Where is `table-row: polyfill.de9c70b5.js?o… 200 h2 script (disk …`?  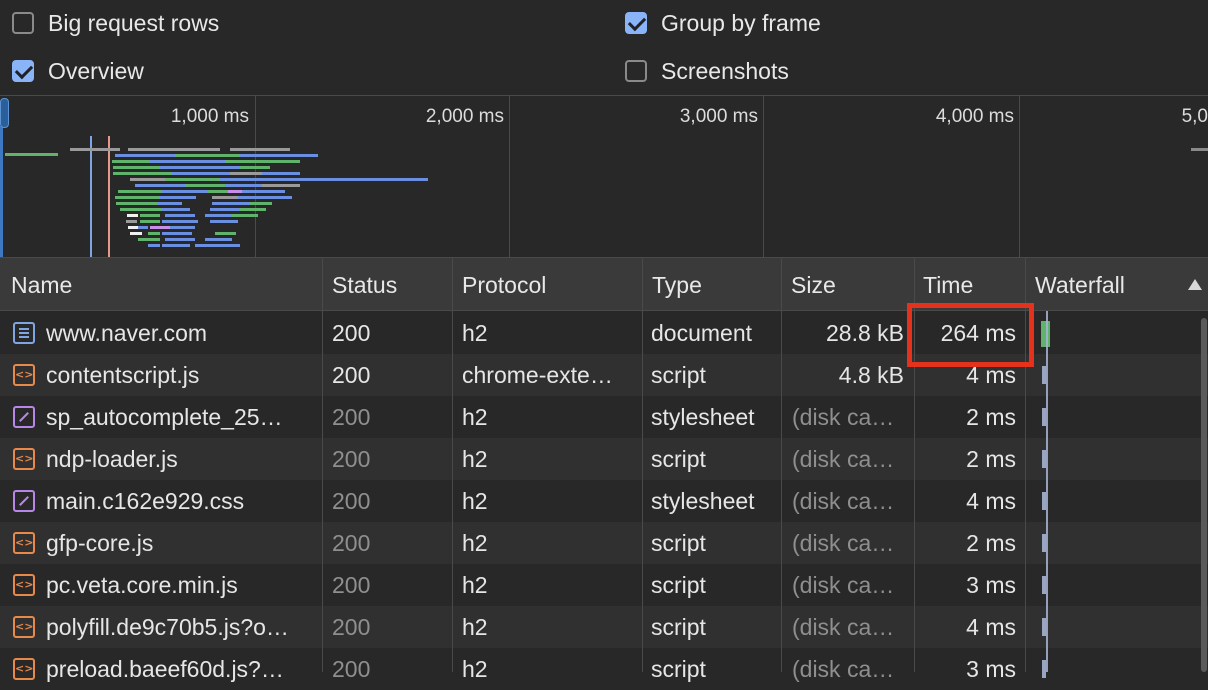
table-row: polyfill.de9c70b5.js?o… 200 h2 script (disk … is located at coordinates (604, 627).